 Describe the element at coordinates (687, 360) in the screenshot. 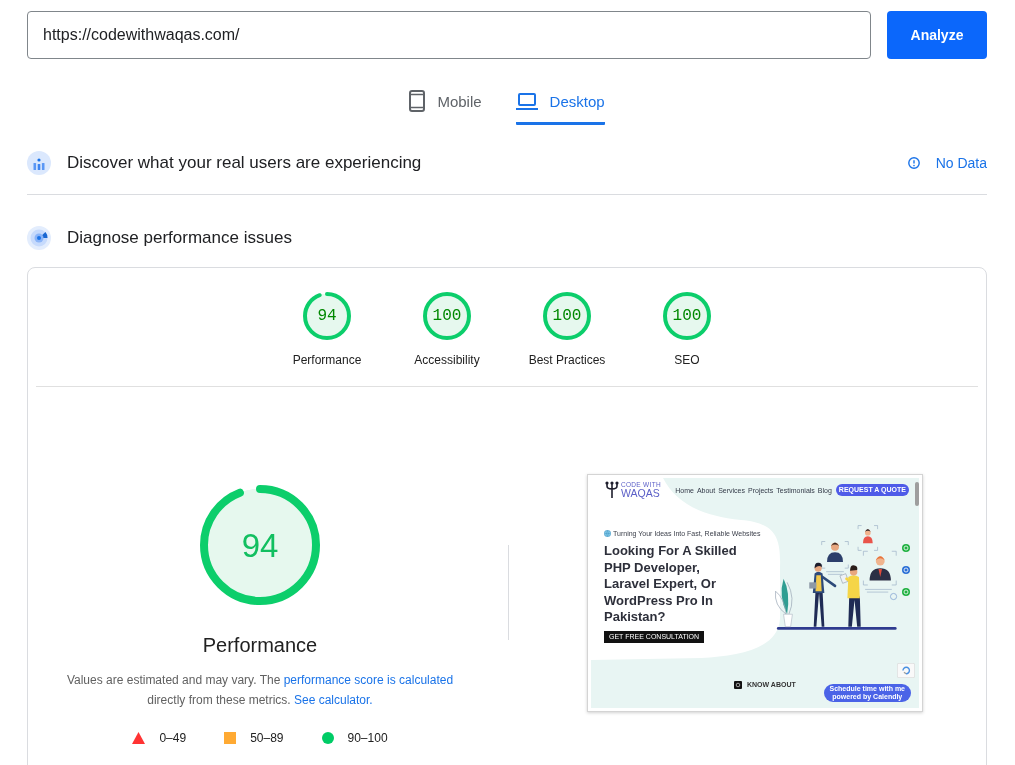

I see `category-label: SEO` at that location.